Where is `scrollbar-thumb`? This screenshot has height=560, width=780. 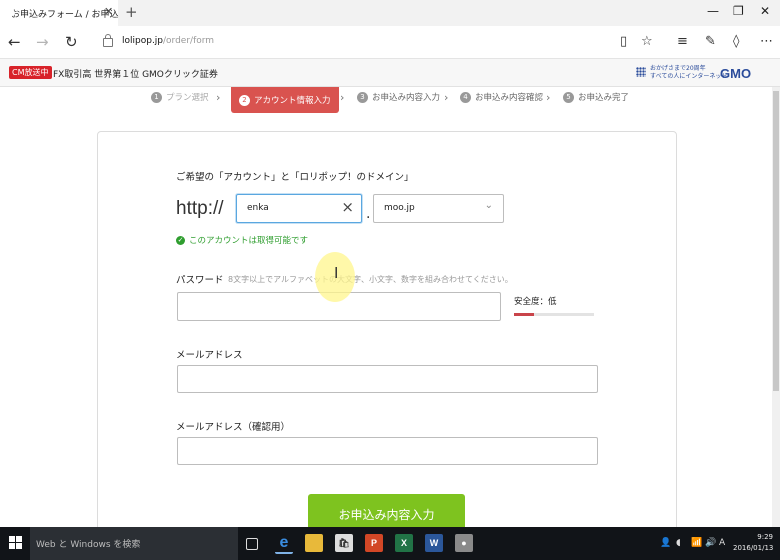 scrollbar-thumb is located at coordinates (776, 241).